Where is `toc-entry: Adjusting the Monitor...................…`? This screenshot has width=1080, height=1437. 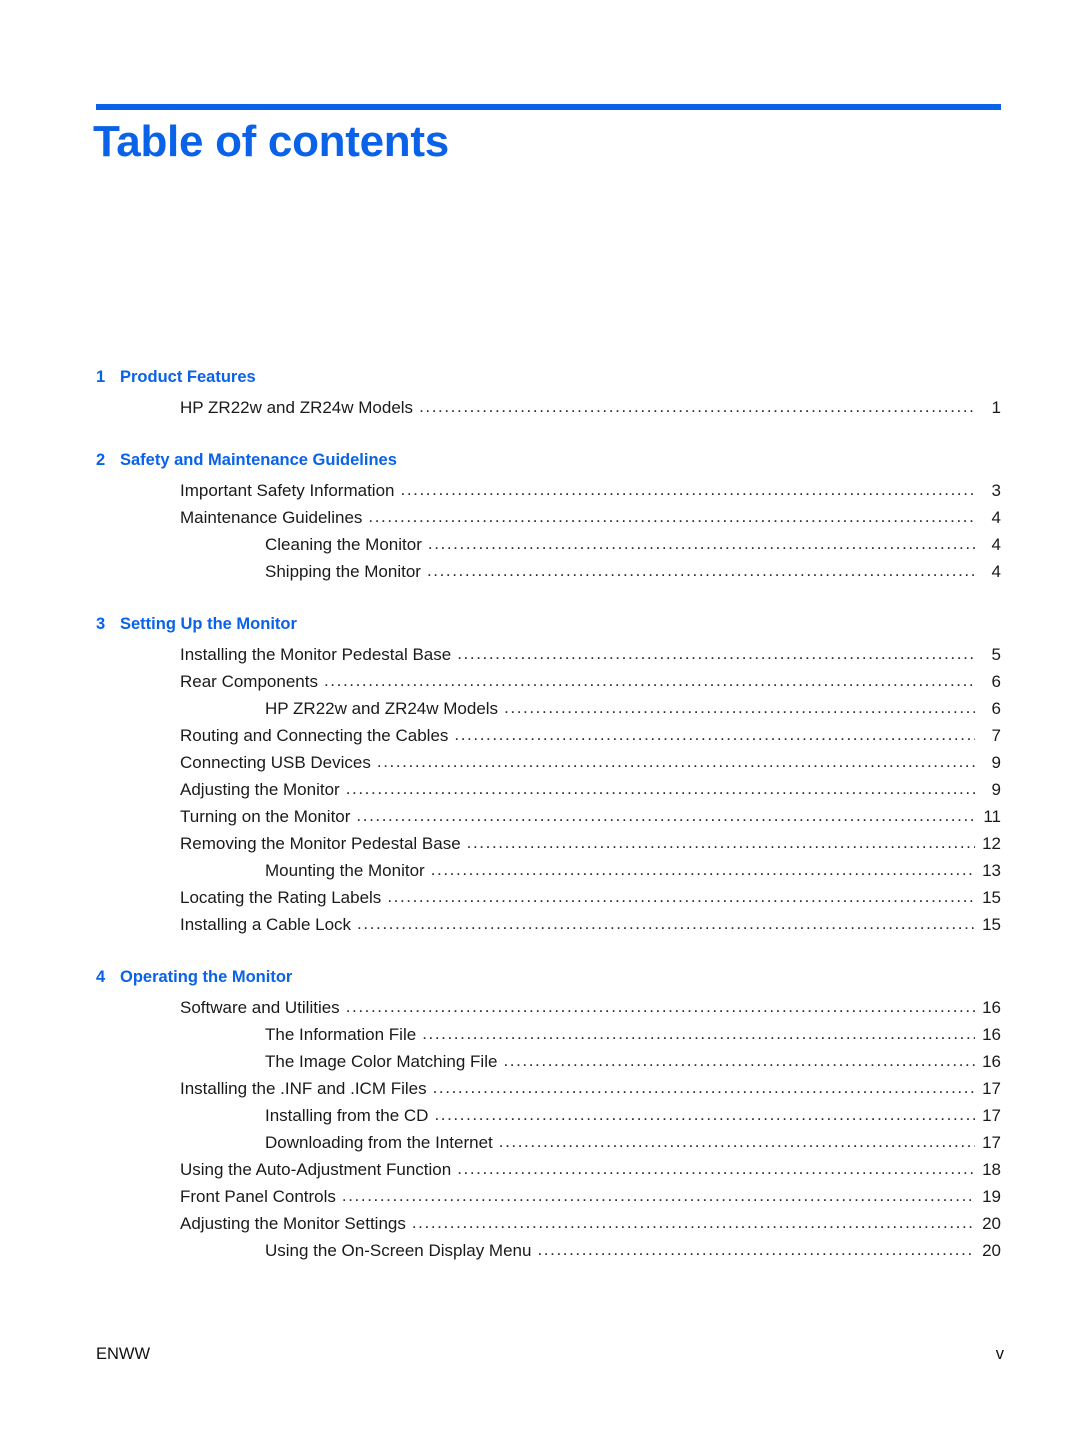
toc-entry: Adjusting the Monitor...................… is located at coordinates (540, 789).